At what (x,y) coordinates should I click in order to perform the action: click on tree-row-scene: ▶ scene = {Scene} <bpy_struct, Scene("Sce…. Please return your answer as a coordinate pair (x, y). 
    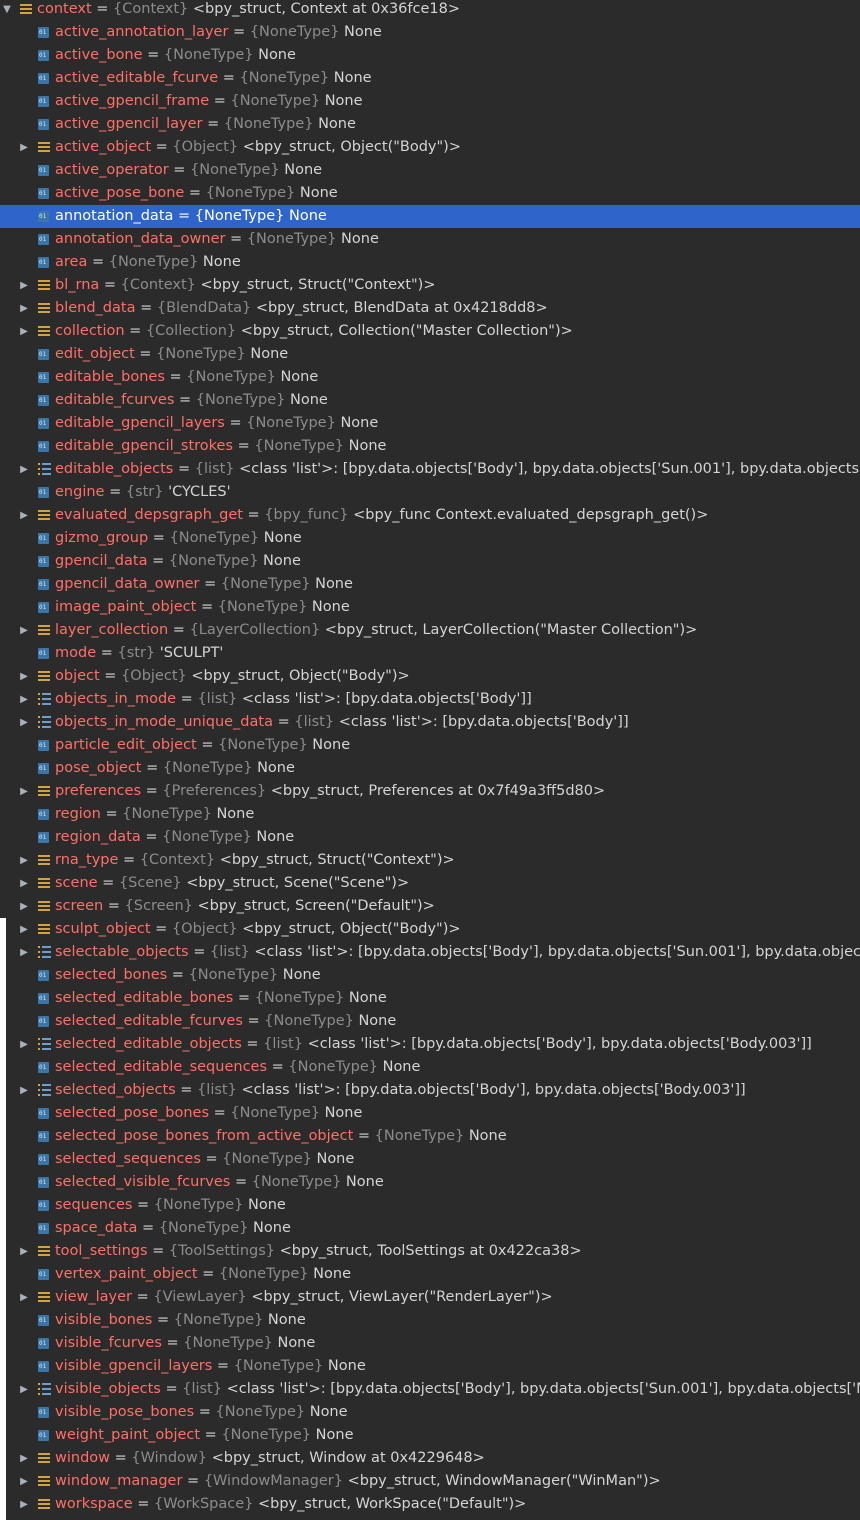
    Looking at the image, I should click on (430, 883).